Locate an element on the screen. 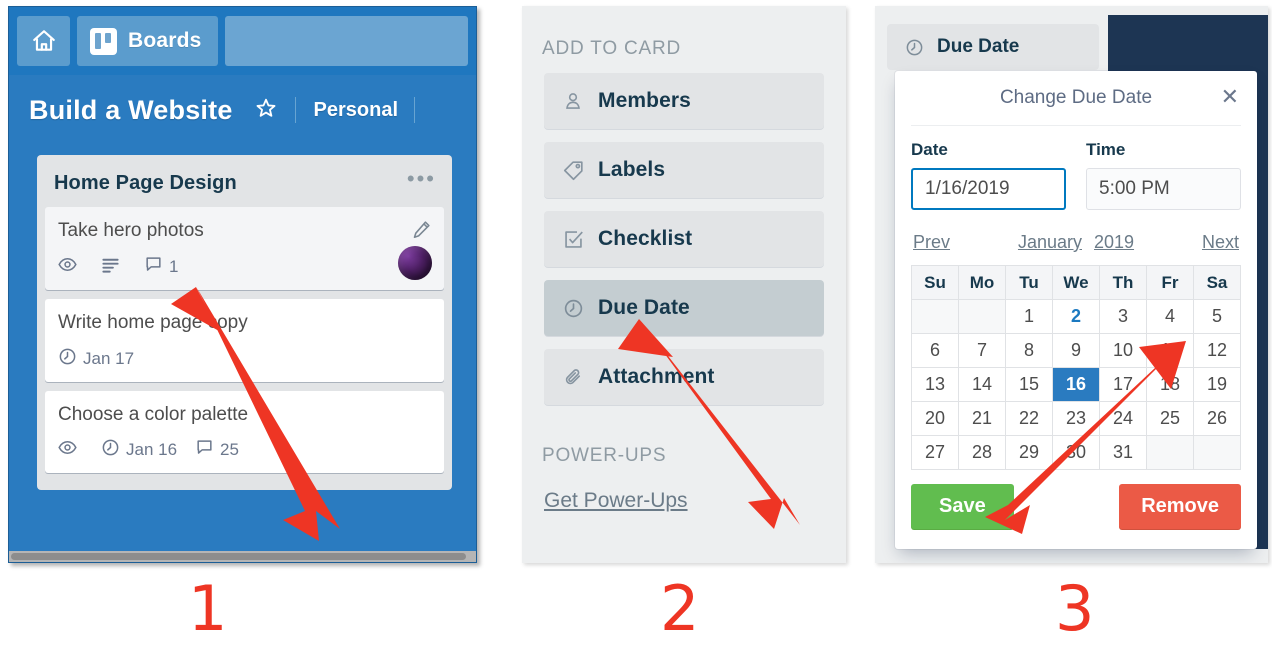 The image size is (1272, 648). calendar-day-24: 24 is located at coordinates (1123, 418).